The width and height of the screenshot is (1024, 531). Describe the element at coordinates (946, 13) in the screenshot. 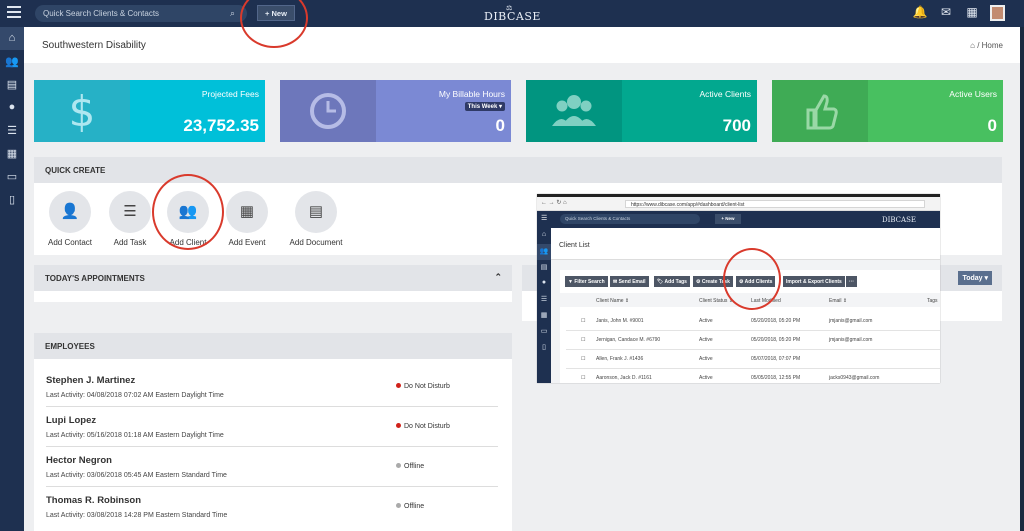

I see `messages-envelope-icon: ✉` at that location.